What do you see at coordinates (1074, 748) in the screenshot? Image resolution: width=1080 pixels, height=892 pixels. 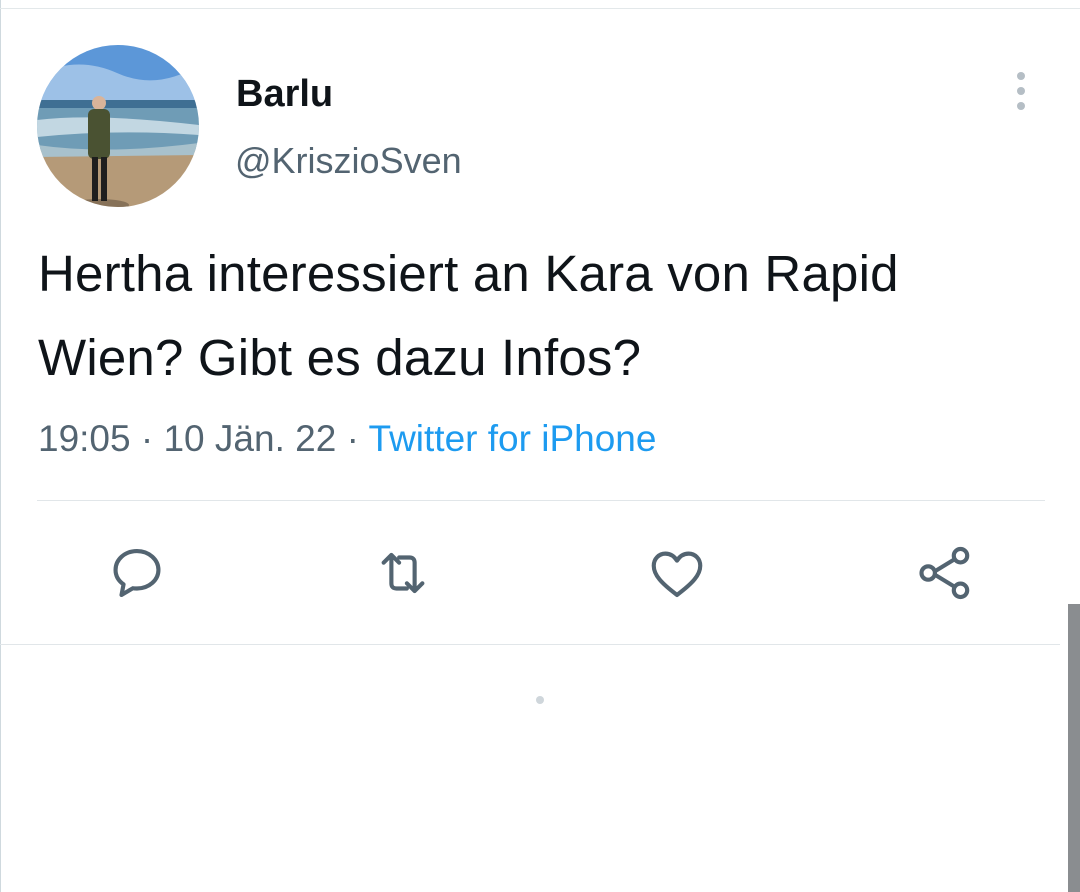 I see `scrollbar` at bounding box center [1074, 748].